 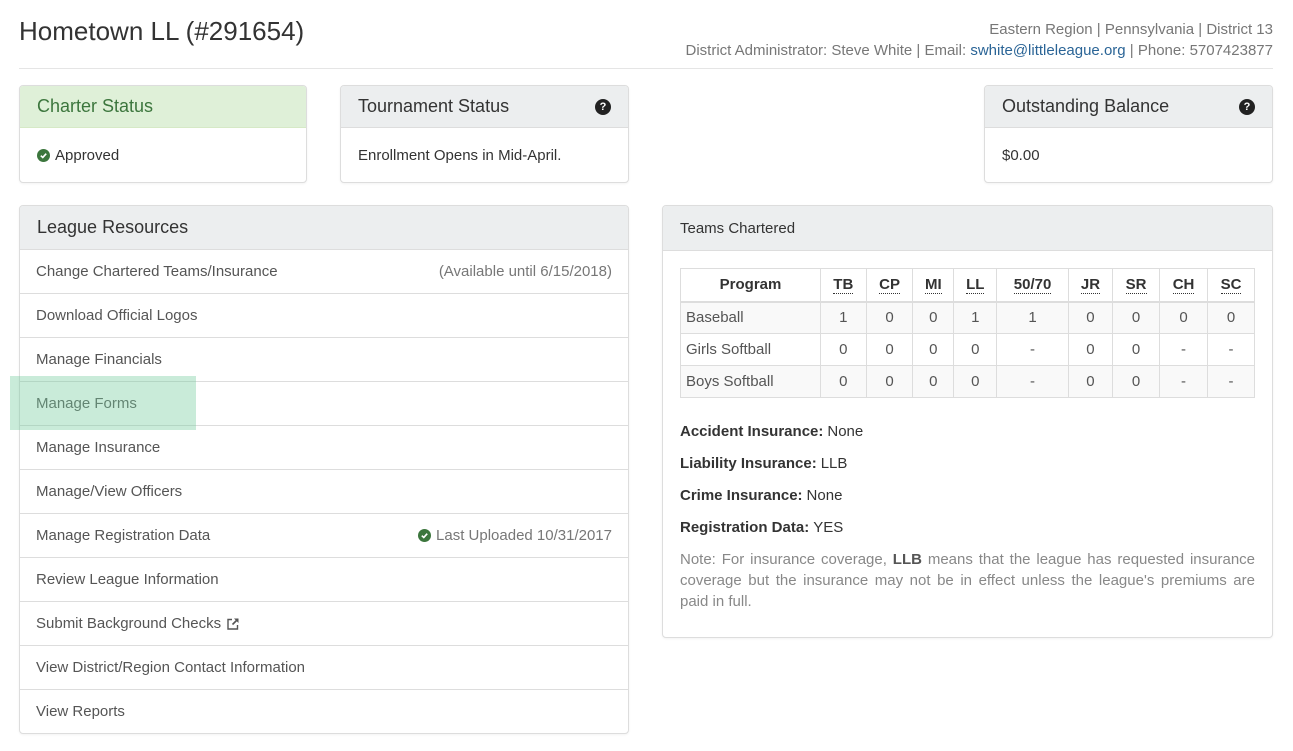 I want to click on charter-status-title: Charter Status, so click(x=95, y=106).